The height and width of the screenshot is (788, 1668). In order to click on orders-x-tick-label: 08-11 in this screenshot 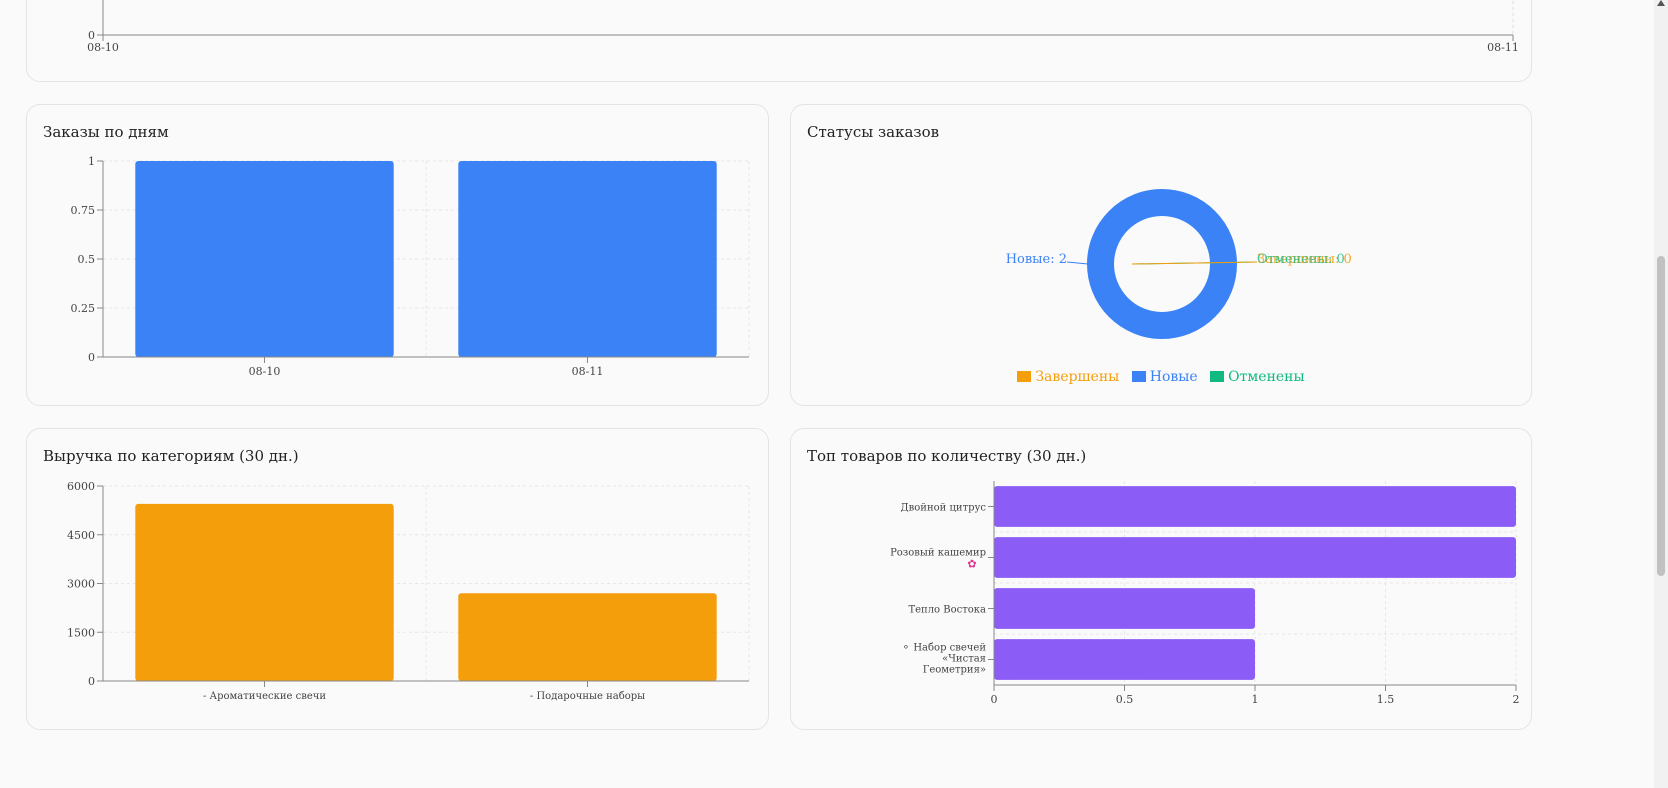, I will do `click(588, 371)`.